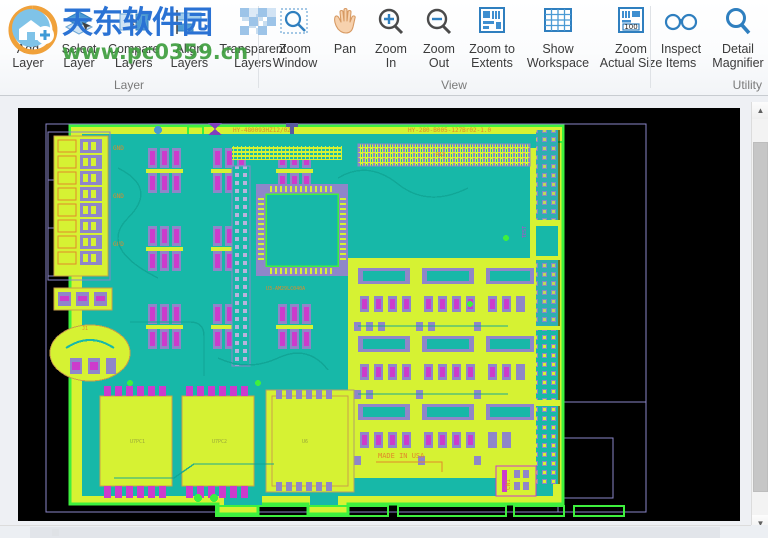 The height and width of the screenshot is (538, 768). I want to click on pan-label: Pan, so click(345, 49).